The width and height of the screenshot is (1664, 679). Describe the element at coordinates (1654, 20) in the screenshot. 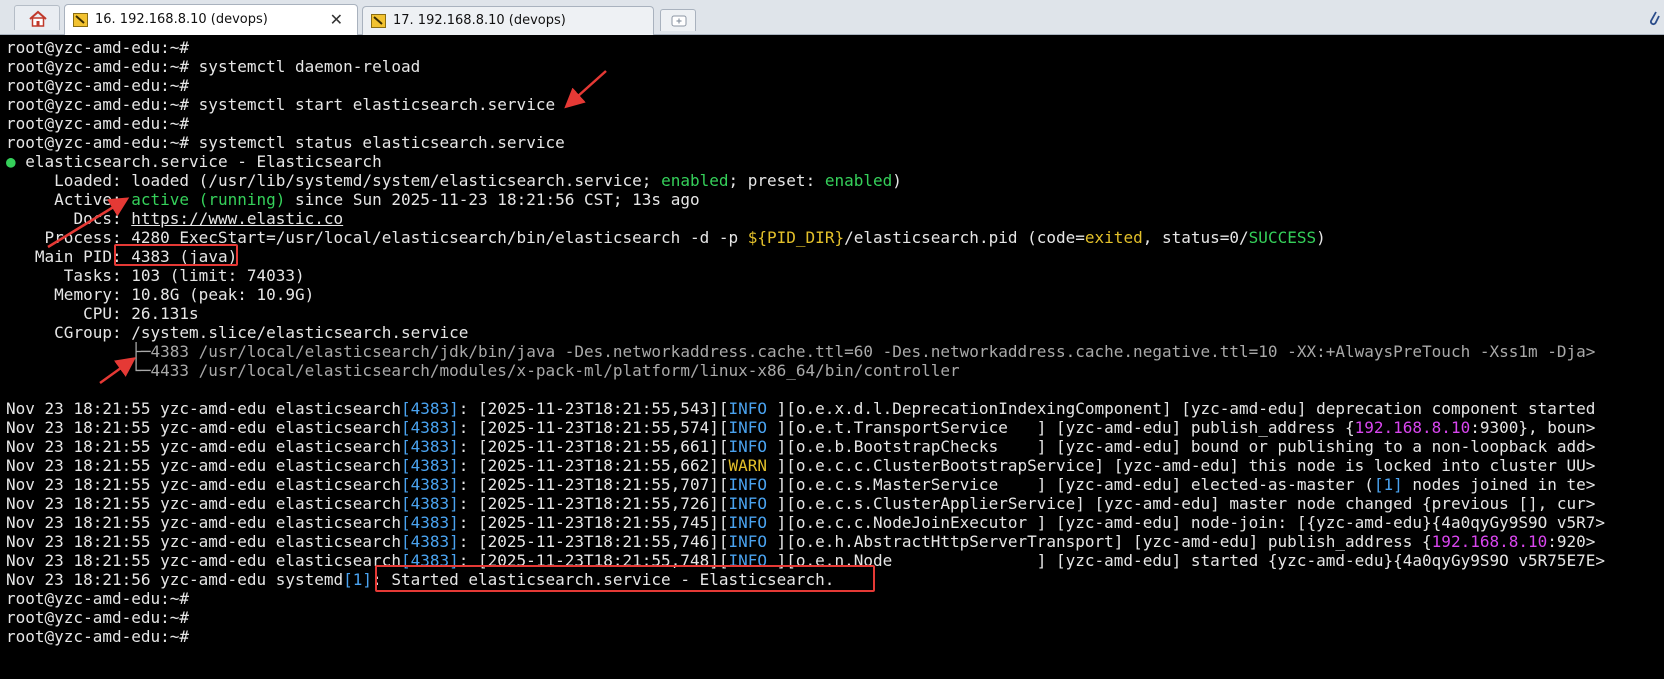

I see `attachment-icon` at that location.